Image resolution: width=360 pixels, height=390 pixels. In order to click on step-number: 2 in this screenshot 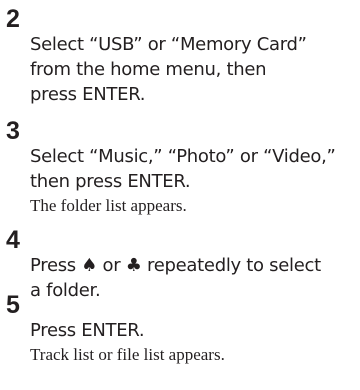, I will do `click(13, 19)`.